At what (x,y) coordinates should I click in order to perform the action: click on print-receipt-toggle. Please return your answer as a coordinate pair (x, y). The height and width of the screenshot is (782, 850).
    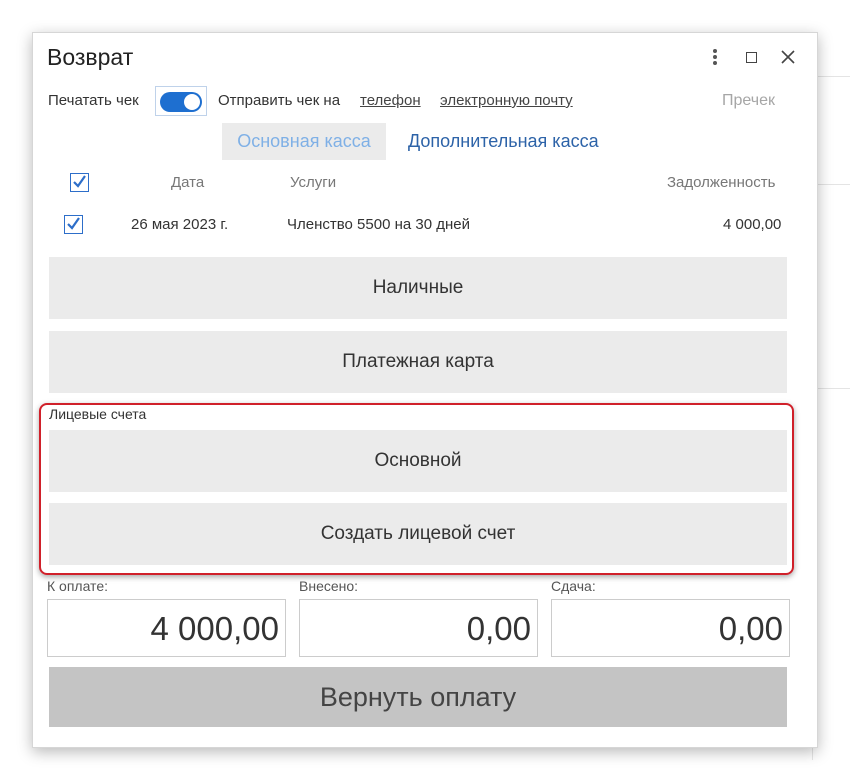
    Looking at the image, I should click on (181, 101).